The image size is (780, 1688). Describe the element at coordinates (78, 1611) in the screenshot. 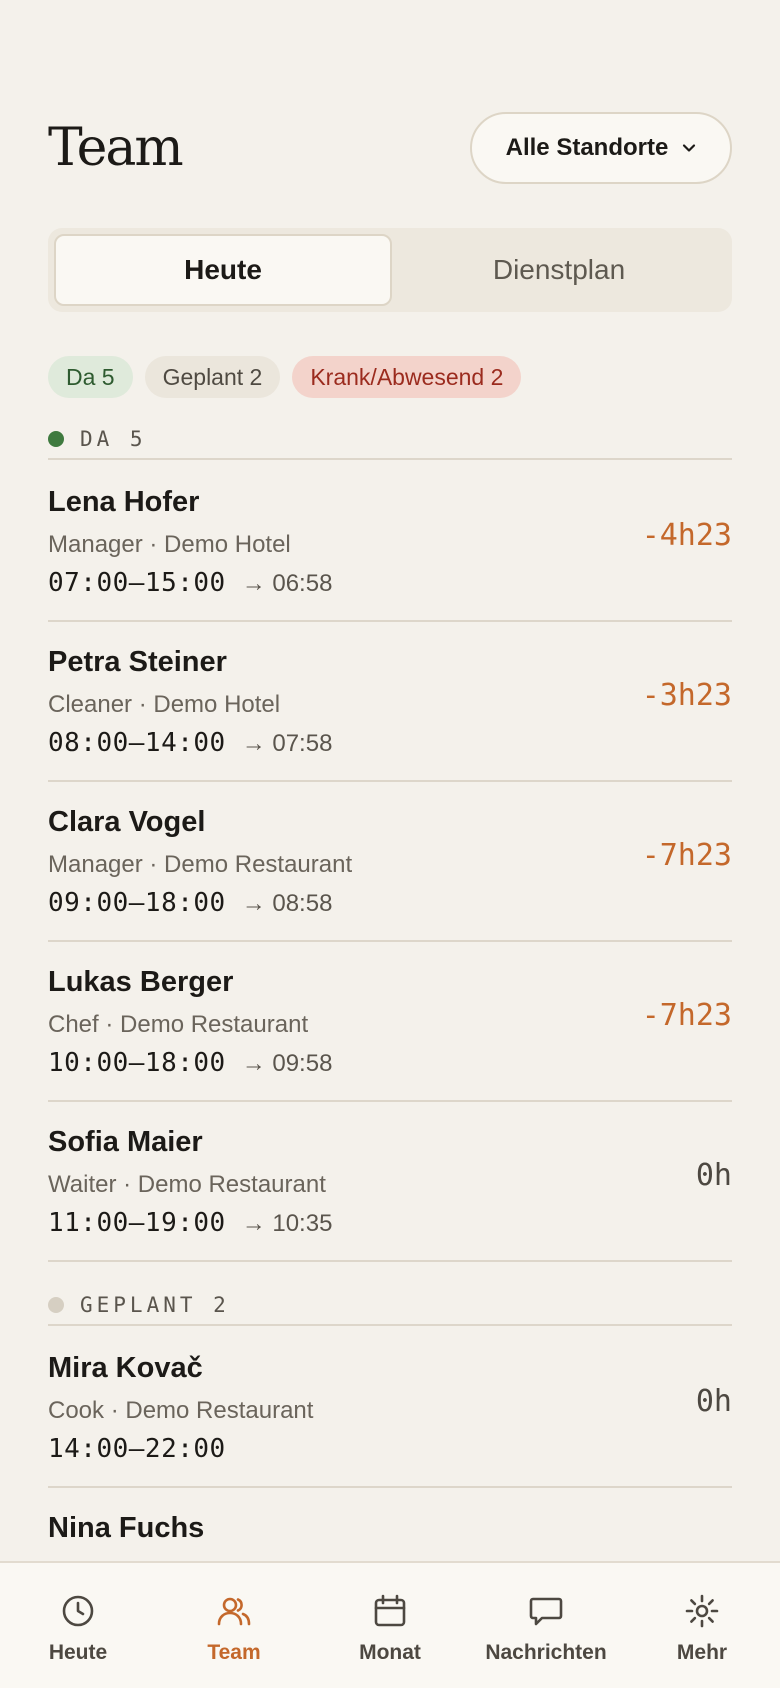

I see `clock-icon` at that location.